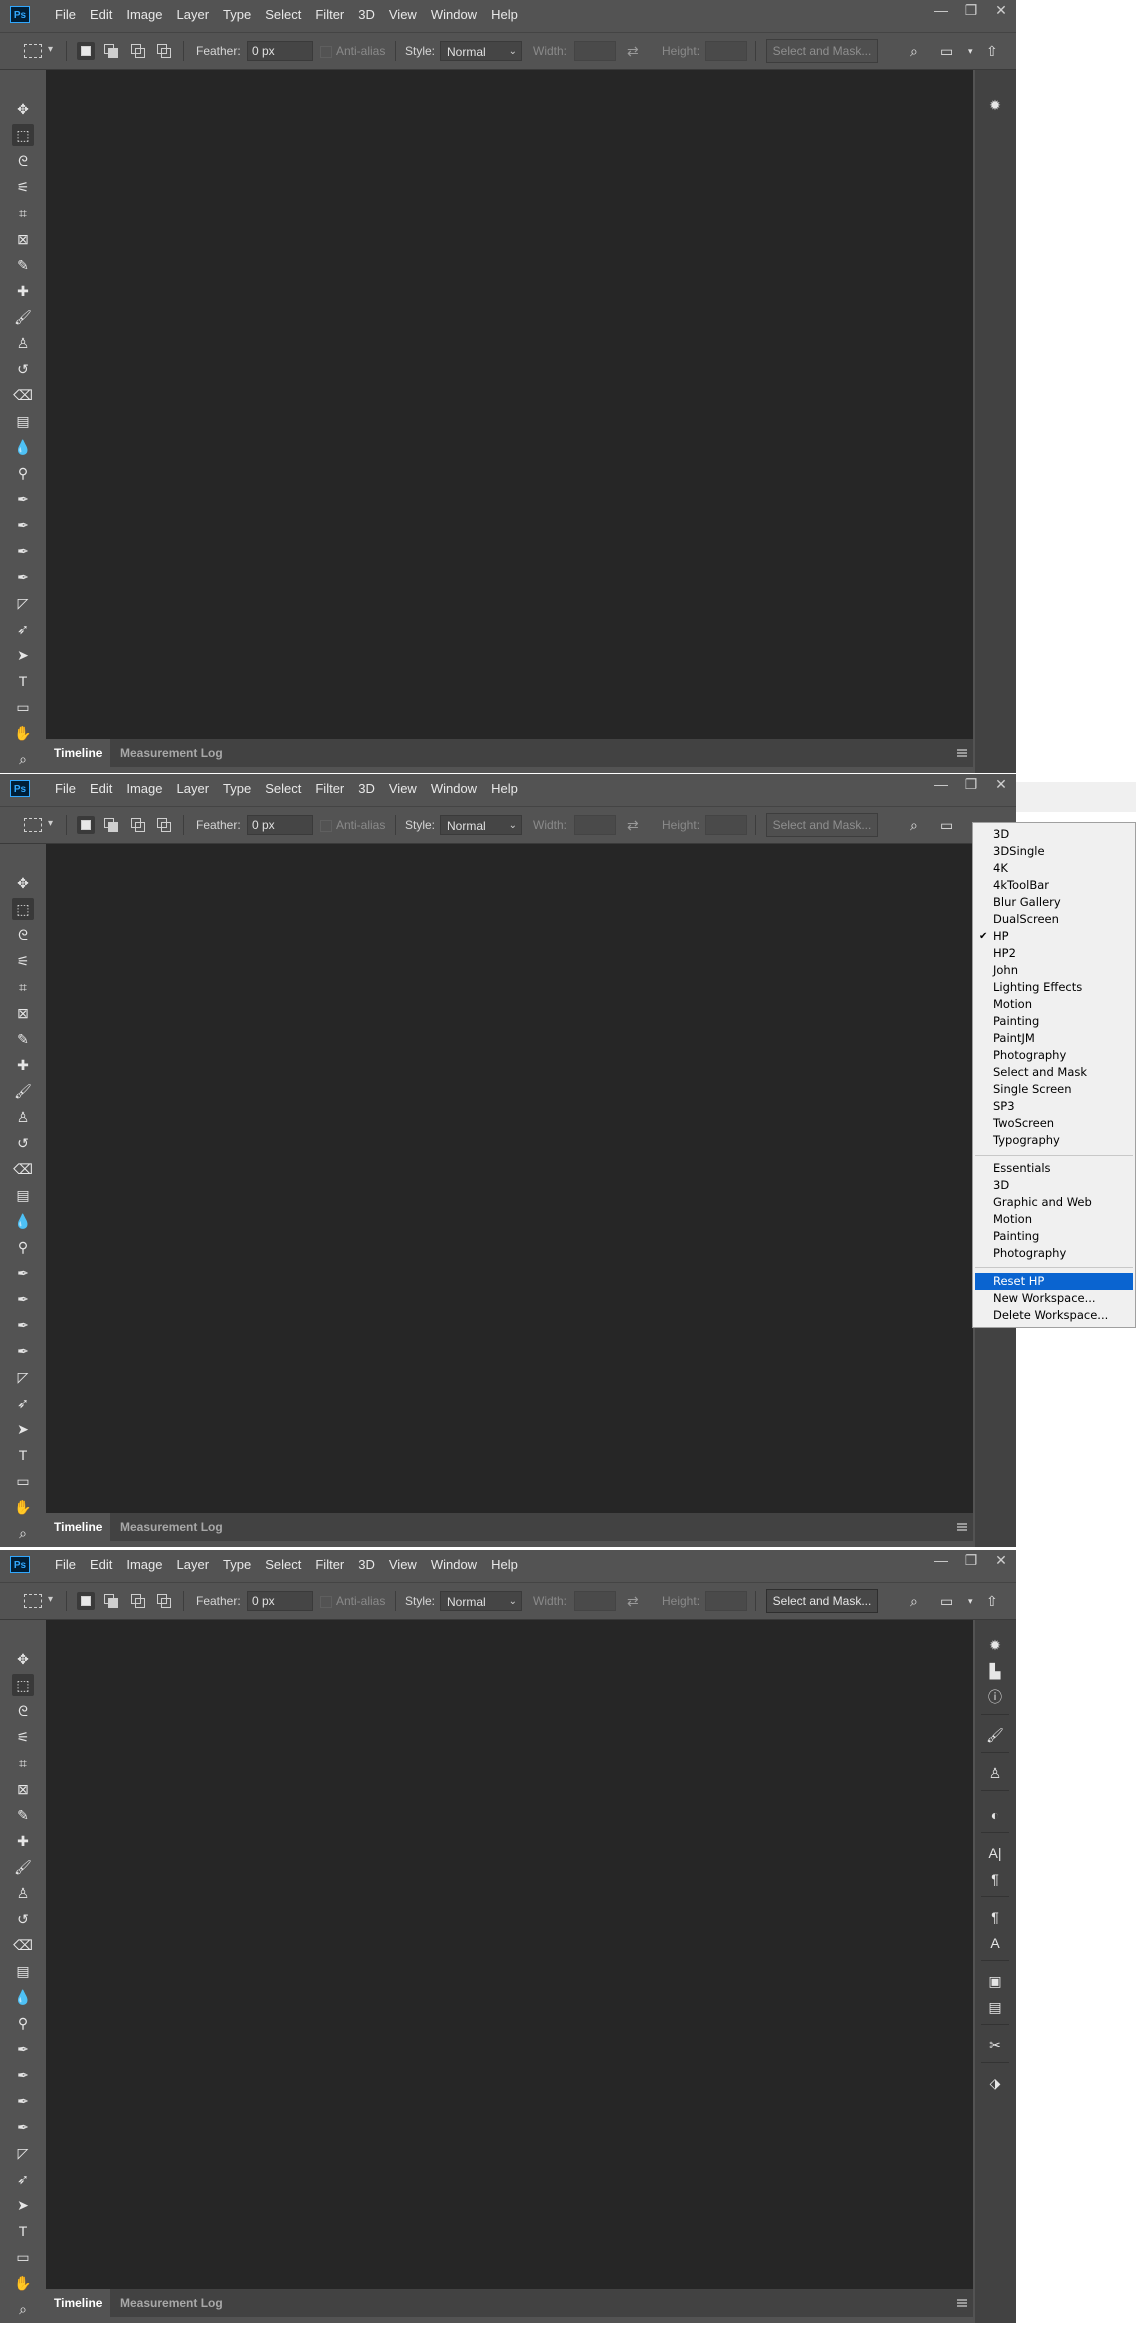 Image resolution: width=1136 pixels, height=2325 pixels. What do you see at coordinates (366, 1565) in the screenshot?
I see `menu-3d: 3D` at bounding box center [366, 1565].